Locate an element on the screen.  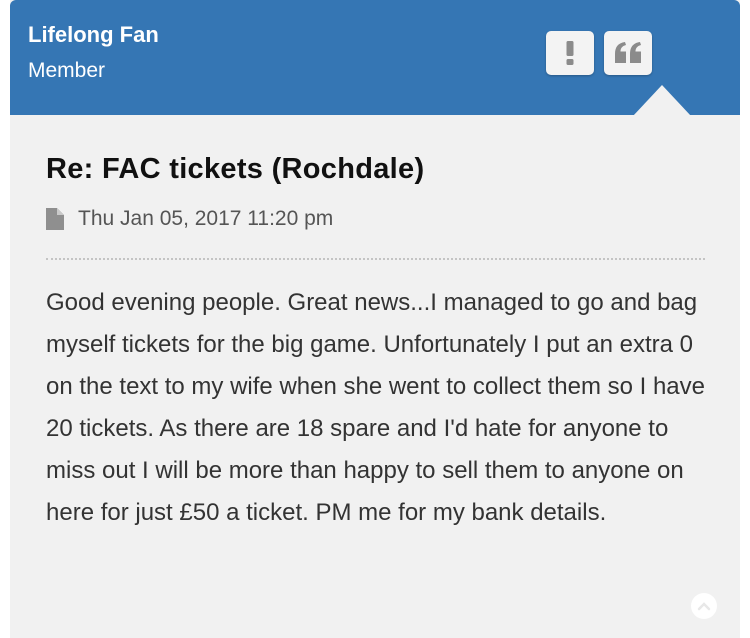
user-rank: Member is located at coordinates (67, 70).